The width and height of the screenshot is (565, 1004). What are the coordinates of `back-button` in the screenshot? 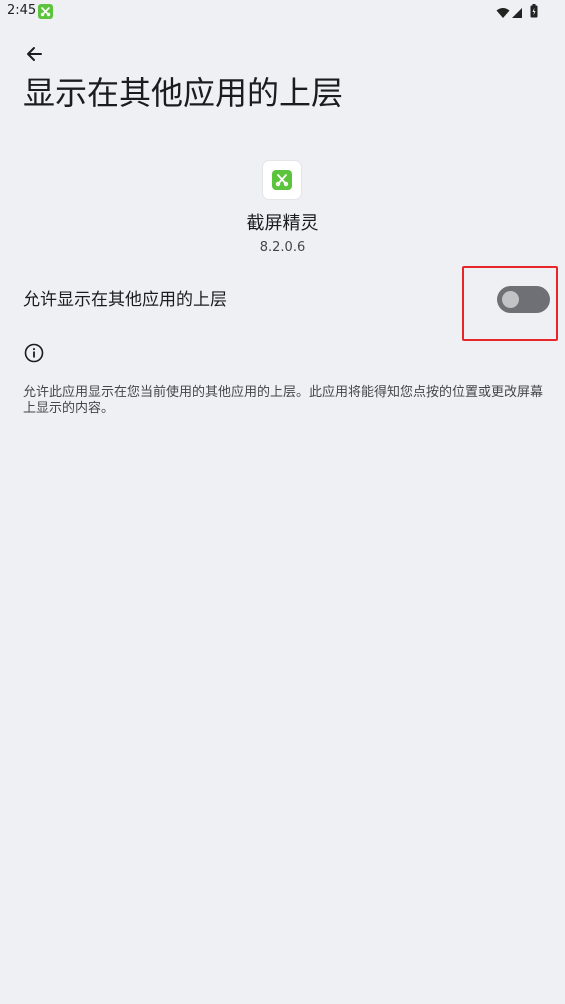 It's located at (34, 54).